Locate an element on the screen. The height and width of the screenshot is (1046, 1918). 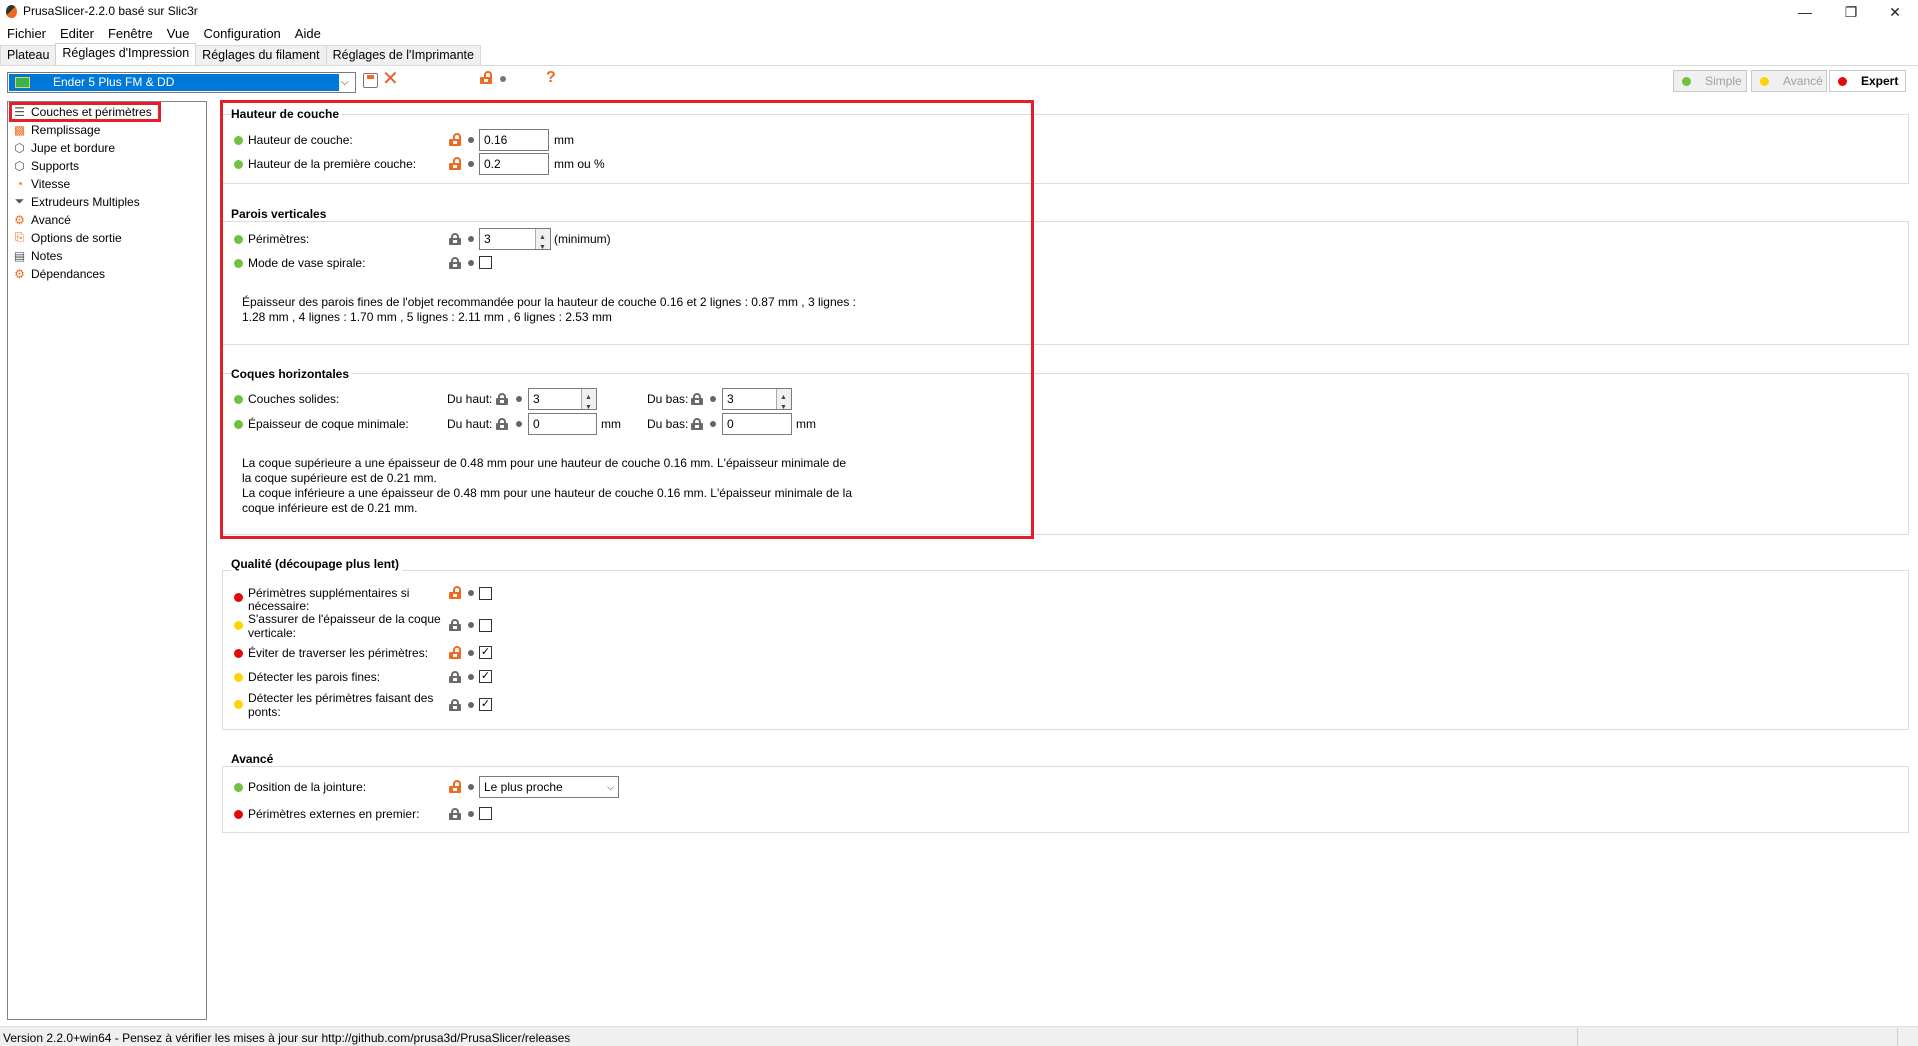
sidebar-item-label: Supports is located at coordinates (55, 165).